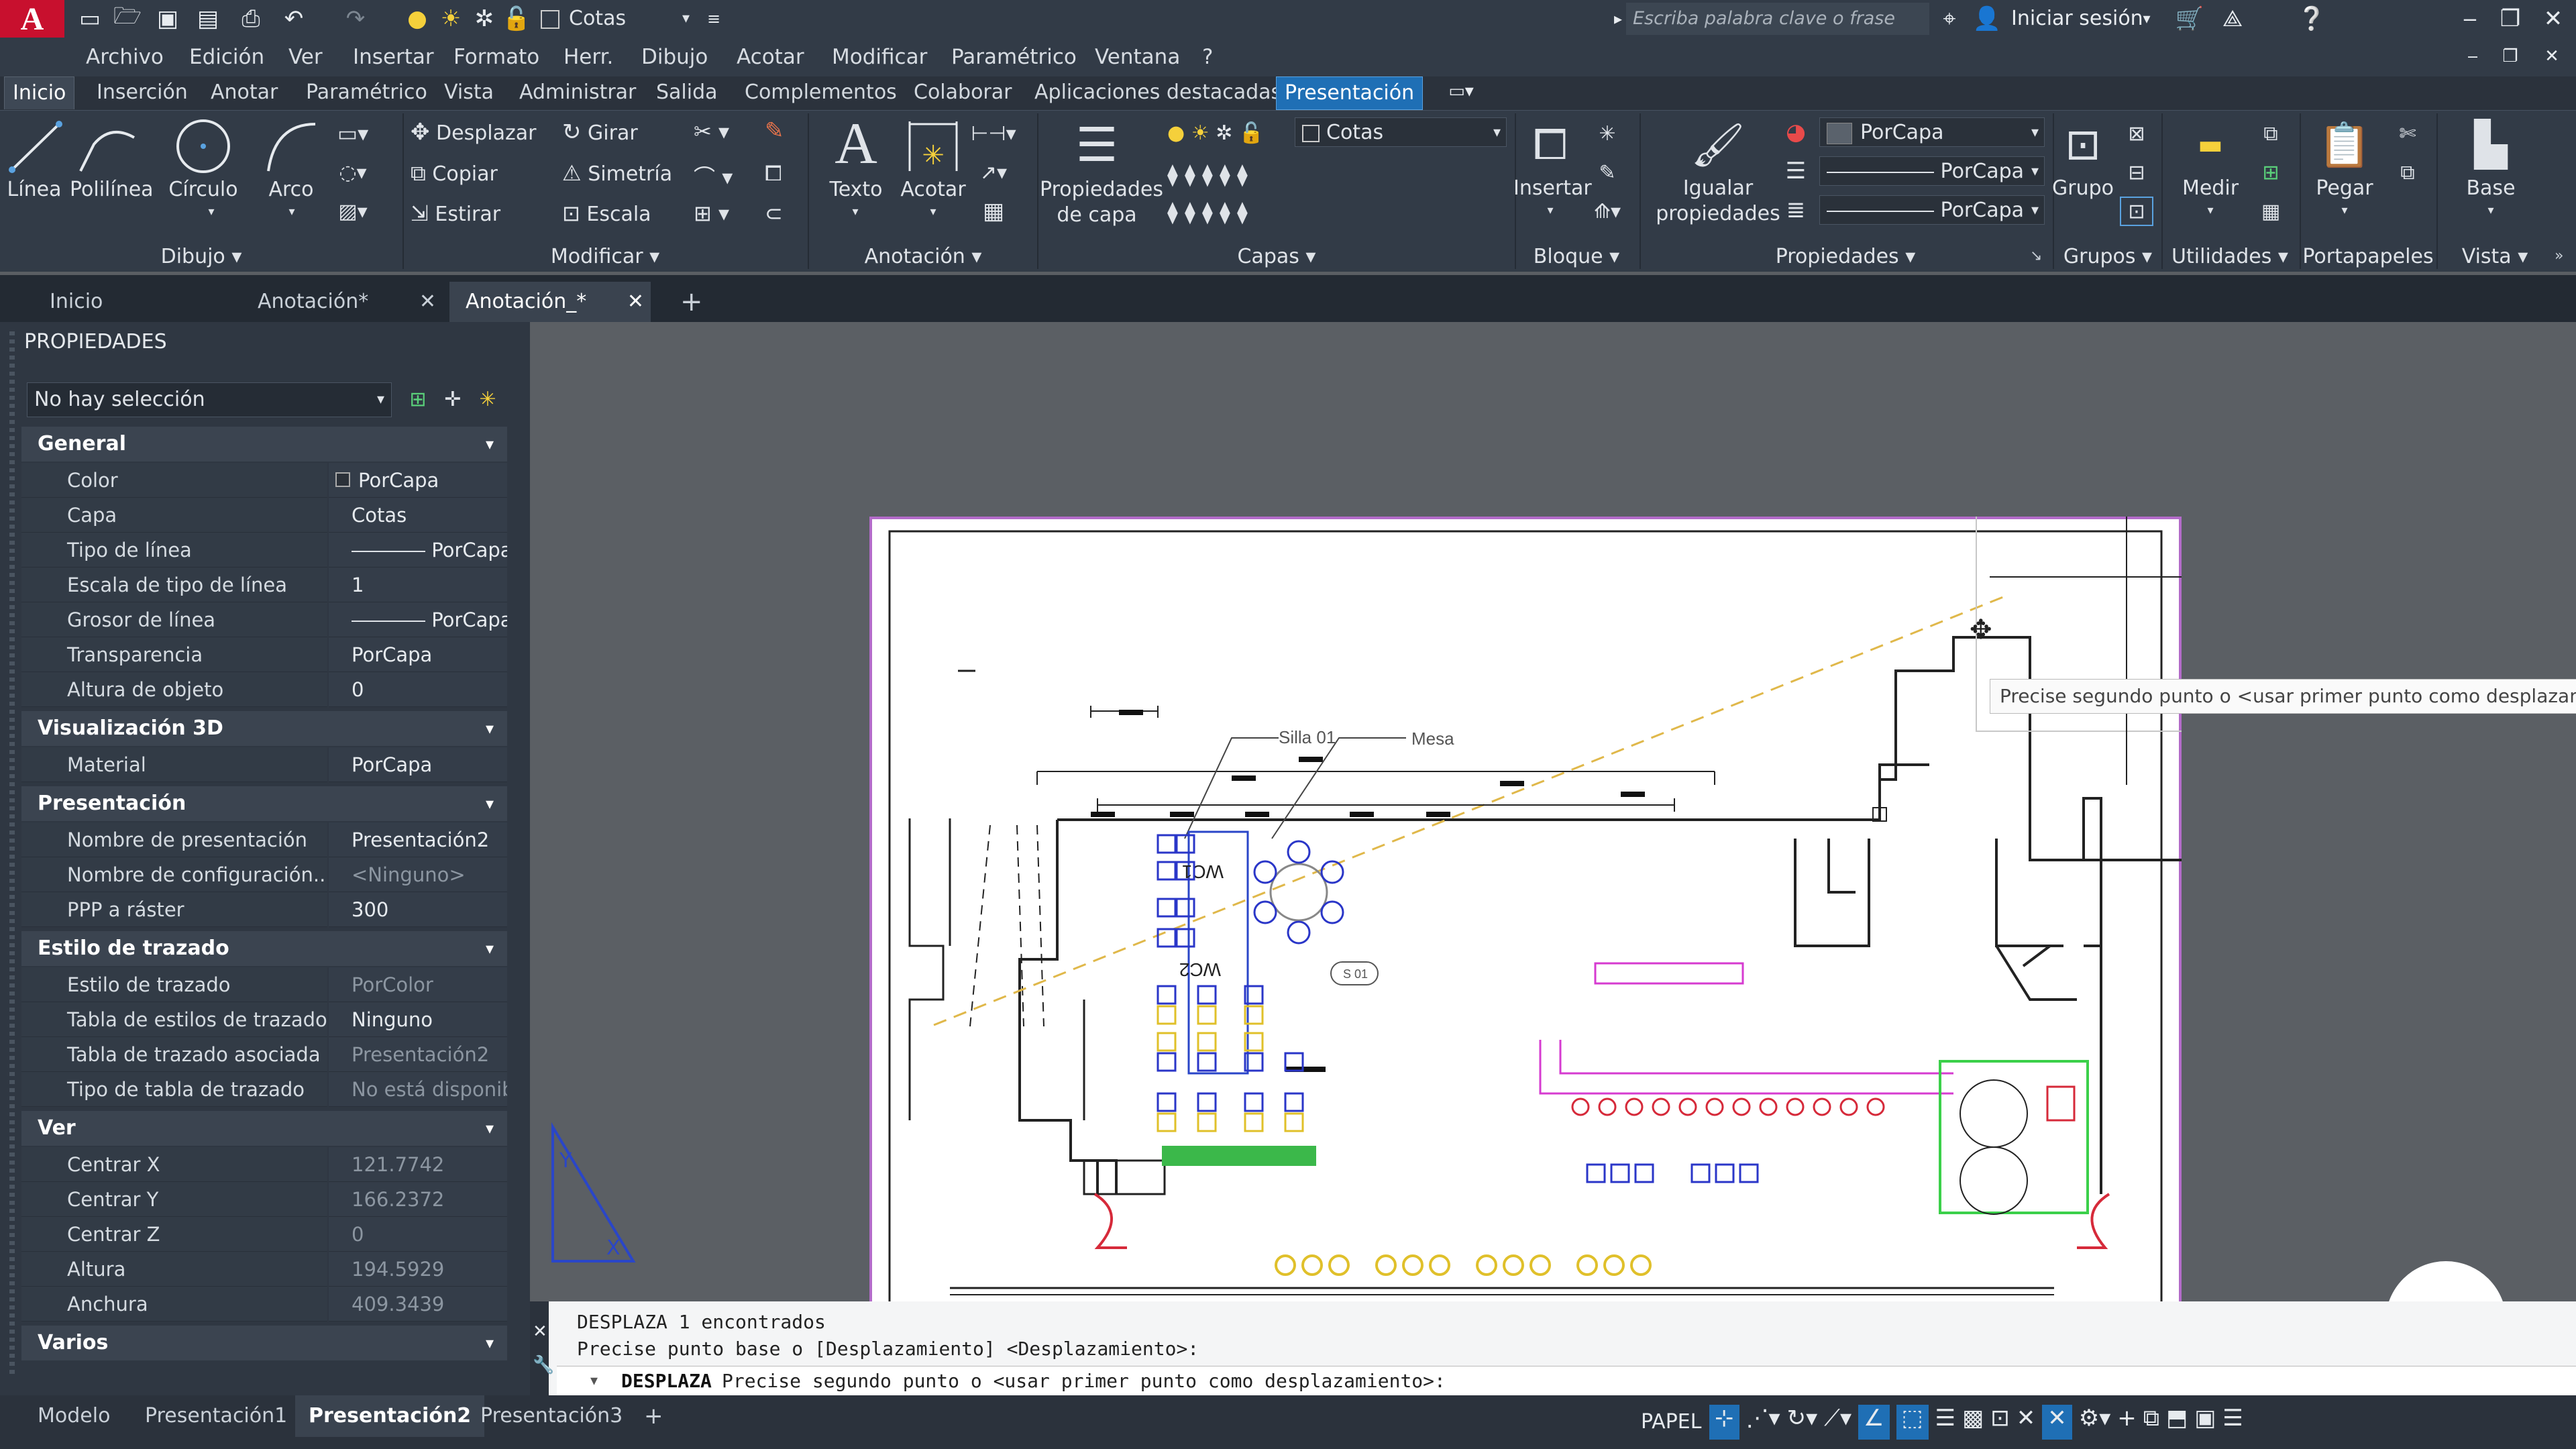 The height and width of the screenshot is (1449, 2576). I want to click on linetype-dropdown: PorCapa ▾, so click(1932, 171).